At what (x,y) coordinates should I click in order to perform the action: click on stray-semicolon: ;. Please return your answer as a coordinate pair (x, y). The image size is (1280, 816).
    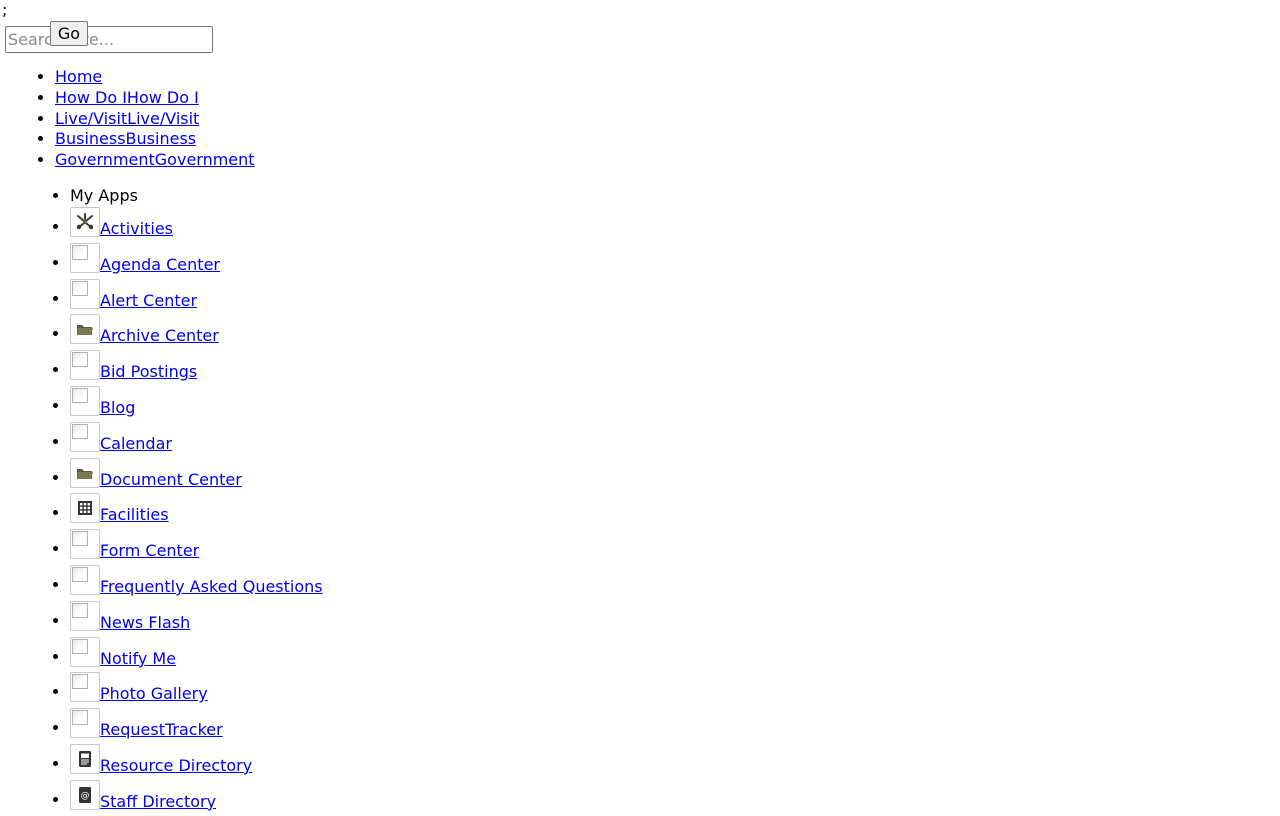
    Looking at the image, I should click on (5, 9).